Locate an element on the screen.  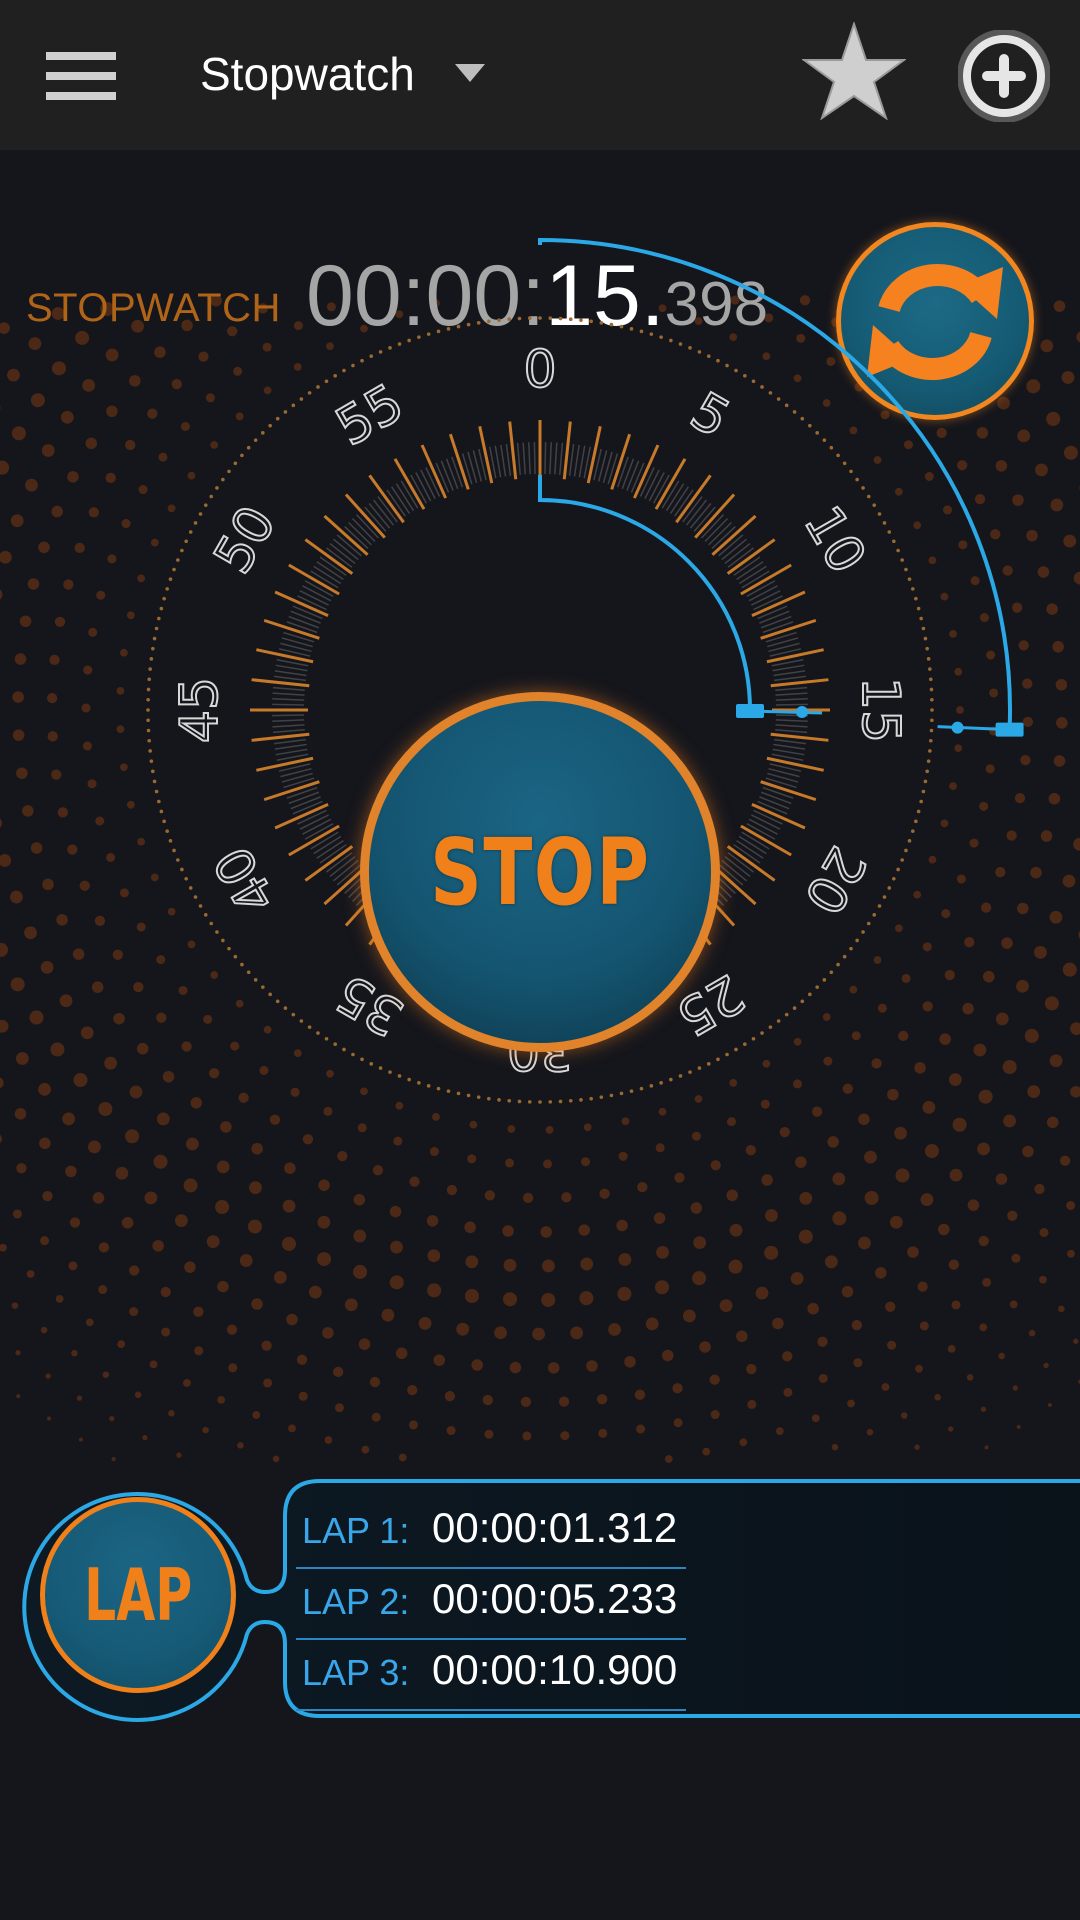
lap-time: 00:00:01.312 is located at coordinates (555, 1527).